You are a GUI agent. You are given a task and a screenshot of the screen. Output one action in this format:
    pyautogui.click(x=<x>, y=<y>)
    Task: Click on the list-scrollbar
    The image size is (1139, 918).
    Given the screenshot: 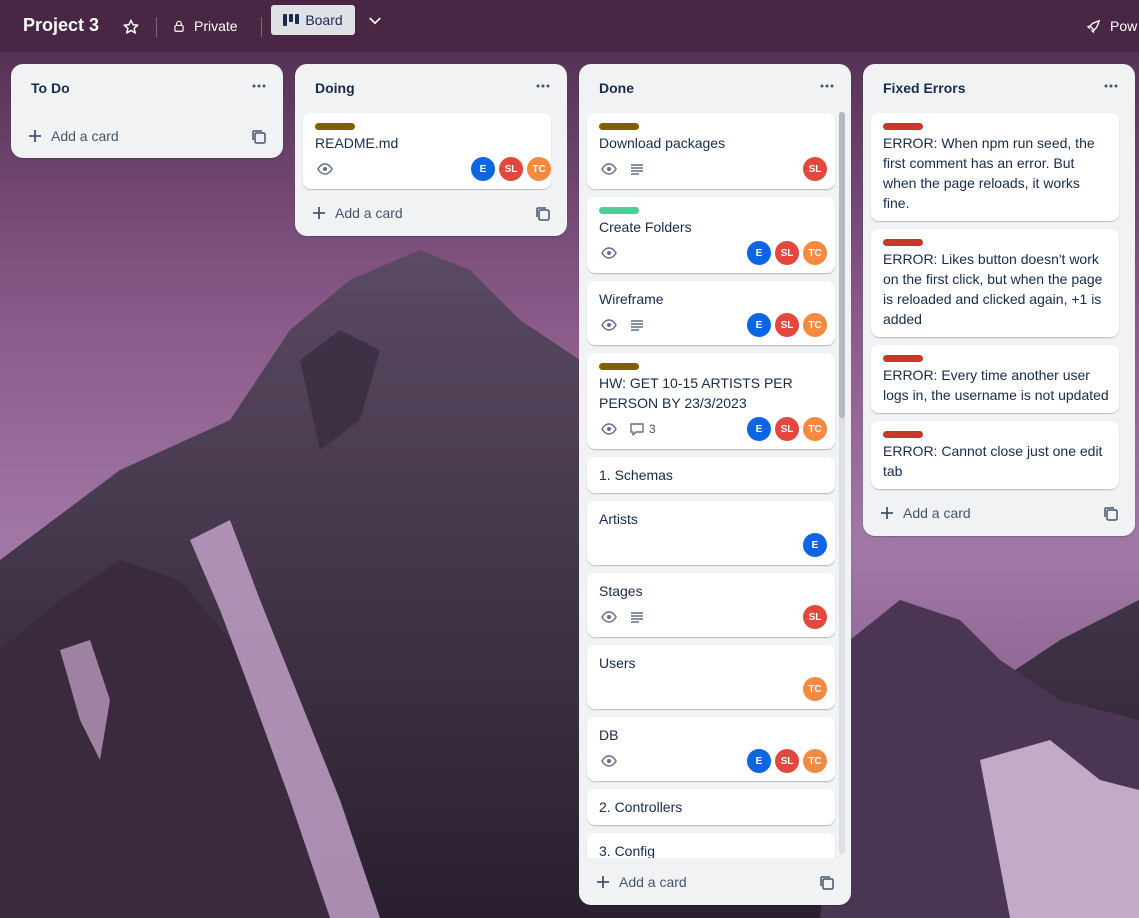 What is the action you would take?
    pyautogui.click(x=842, y=483)
    